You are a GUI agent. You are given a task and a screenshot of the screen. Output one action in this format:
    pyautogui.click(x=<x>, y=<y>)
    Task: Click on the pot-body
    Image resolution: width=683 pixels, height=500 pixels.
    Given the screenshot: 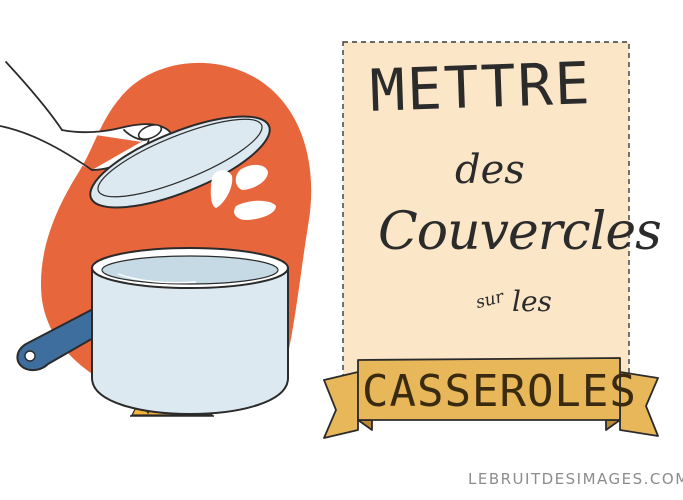 What is the action you would take?
    pyautogui.click(x=190, y=341)
    